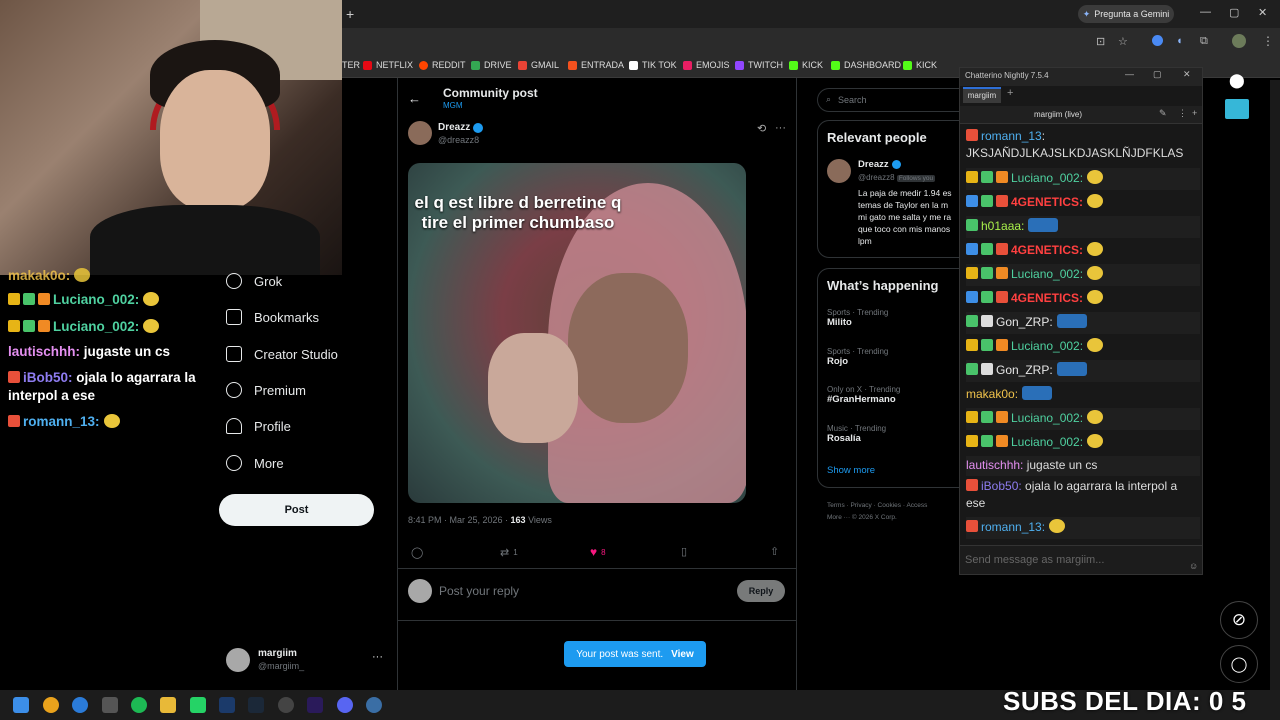 The width and height of the screenshot is (1280, 720). I want to click on emoji-icon: ☺, so click(1193, 566).